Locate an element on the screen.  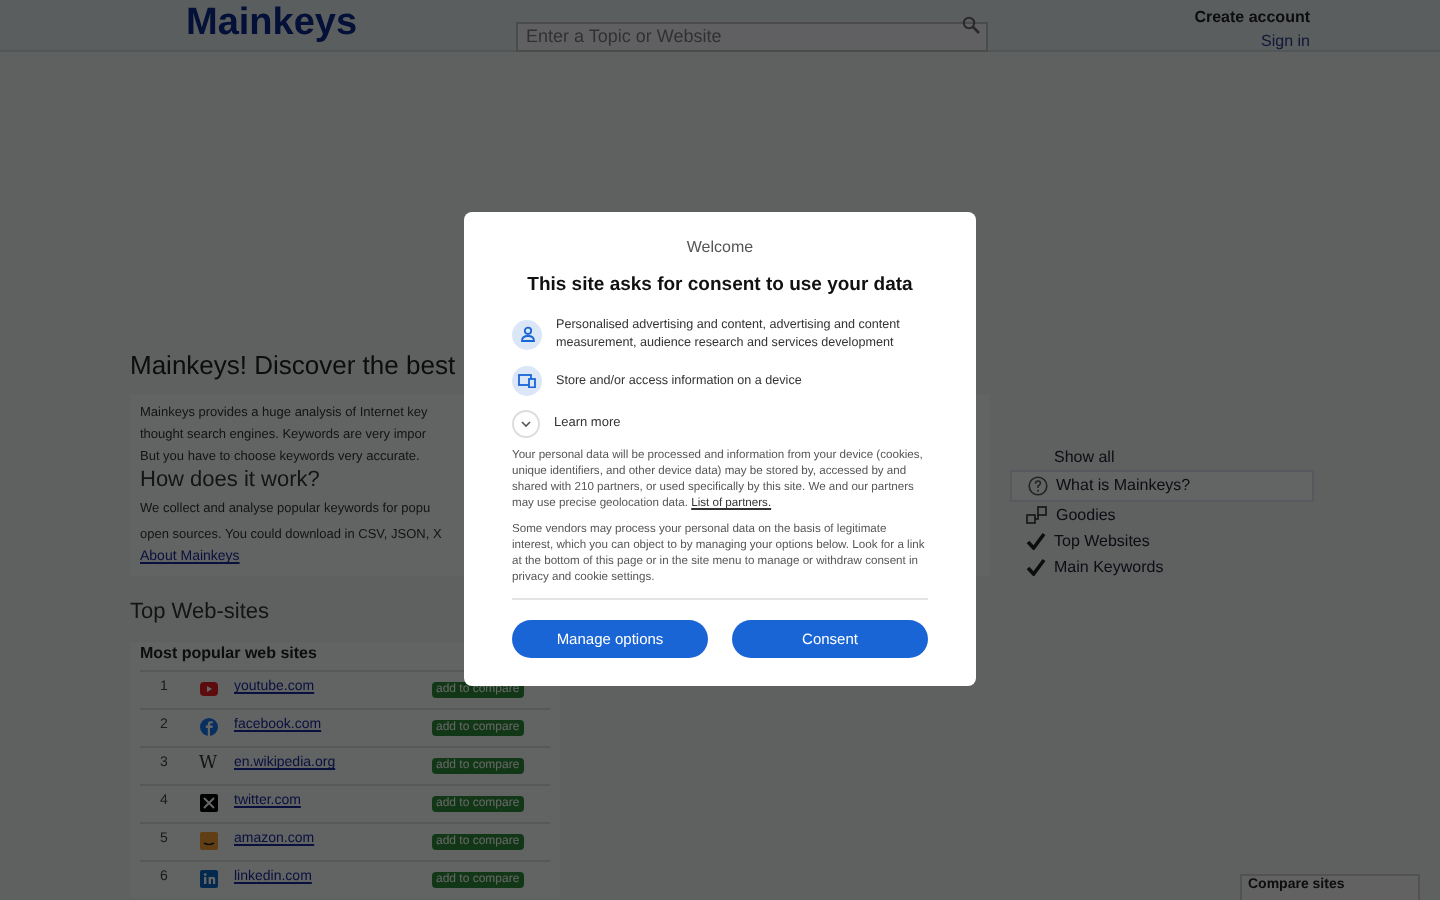
help-icon is located at coordinates (1038, 486).